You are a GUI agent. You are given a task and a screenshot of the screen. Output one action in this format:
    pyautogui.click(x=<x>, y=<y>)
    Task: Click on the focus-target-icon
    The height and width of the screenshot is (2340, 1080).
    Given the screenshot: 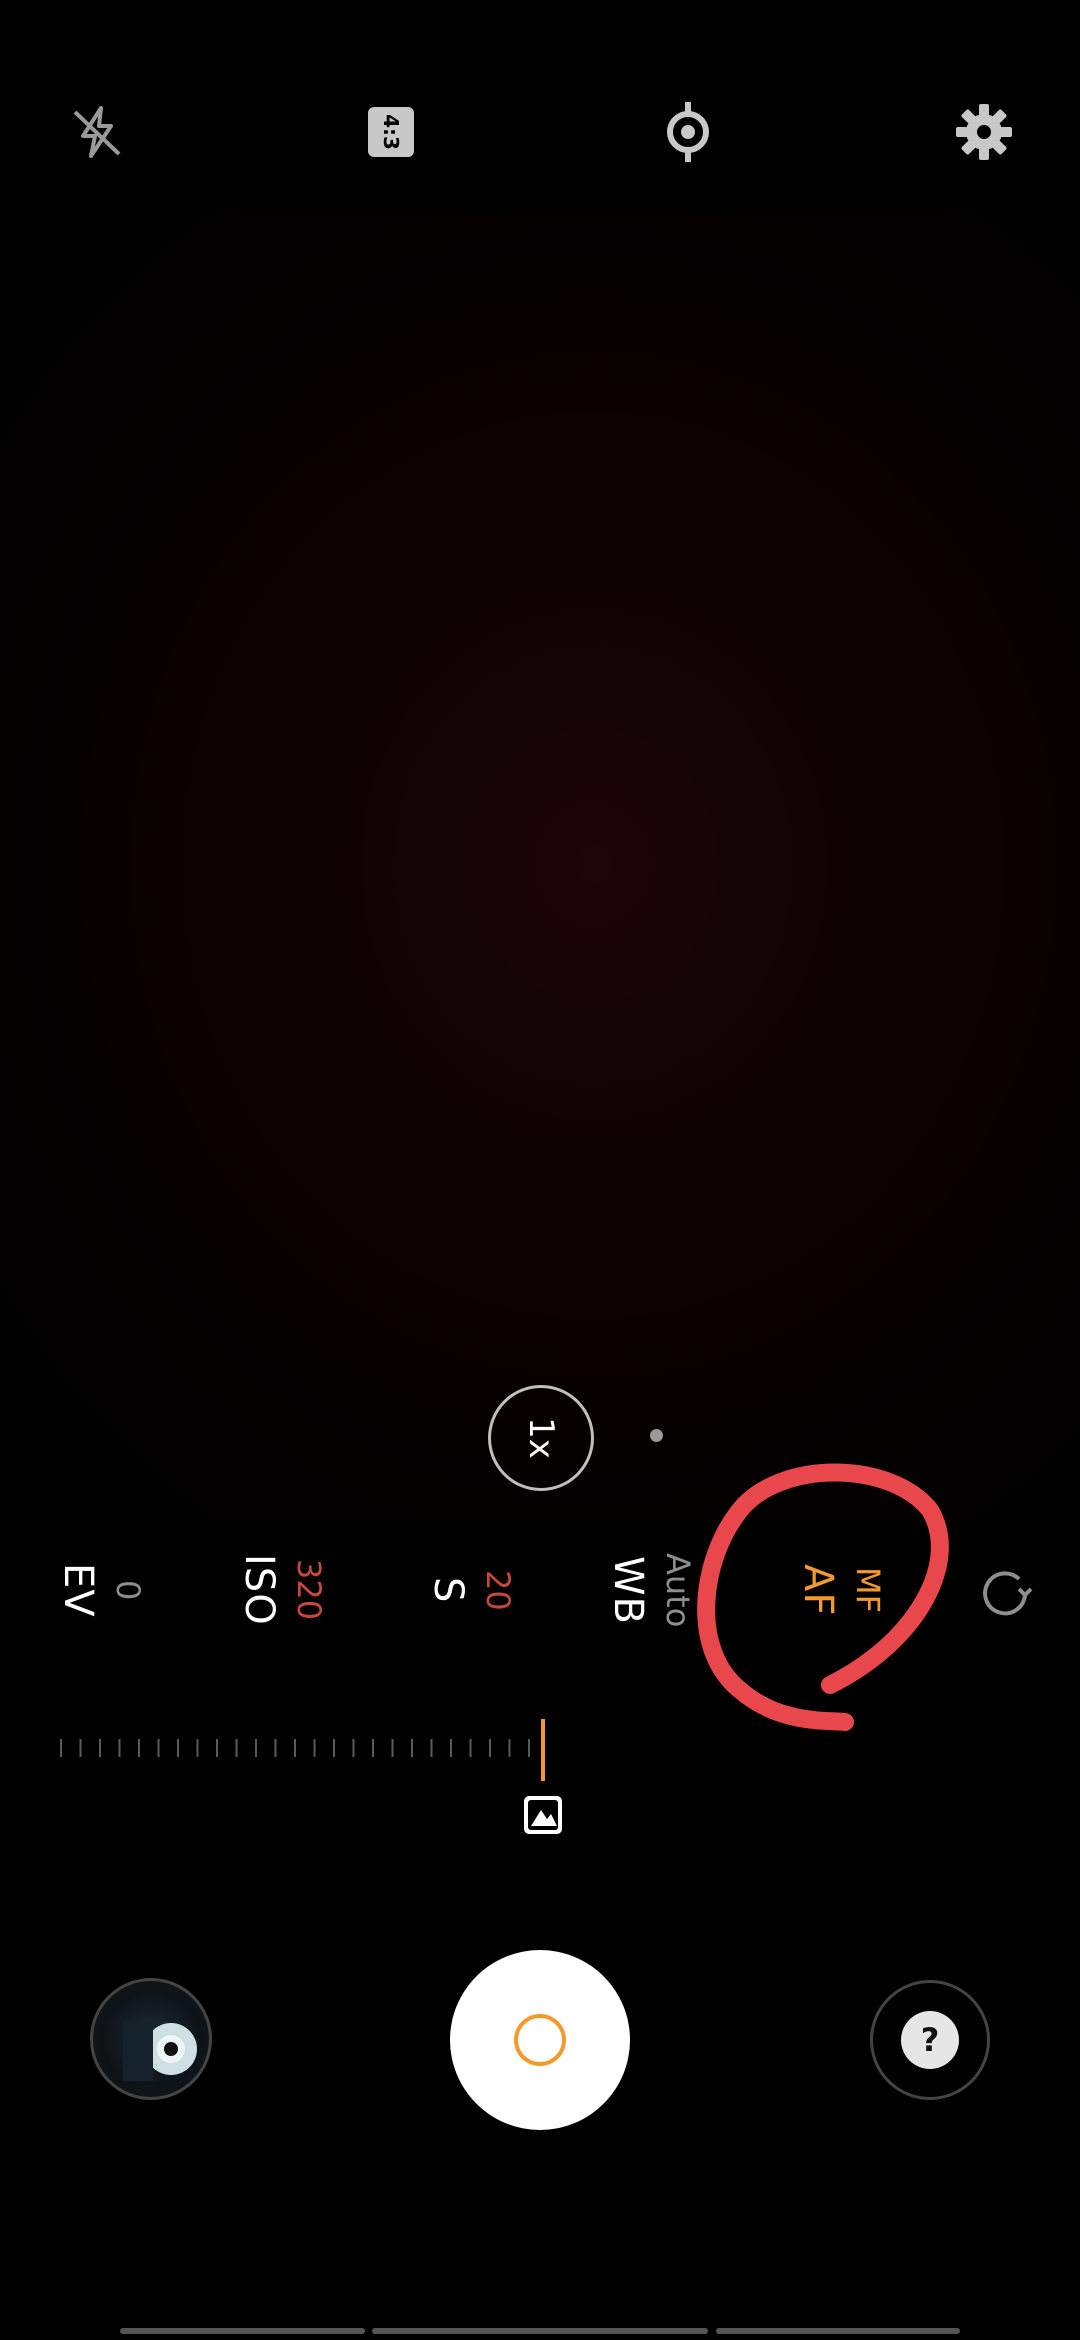 What is the action you would take?
    pyautogui.click(x=688, y=132)
    